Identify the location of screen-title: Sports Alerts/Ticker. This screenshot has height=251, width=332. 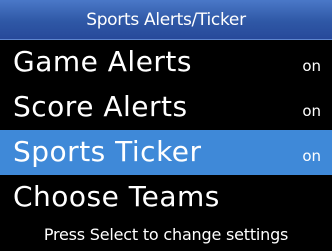
(166, 20).